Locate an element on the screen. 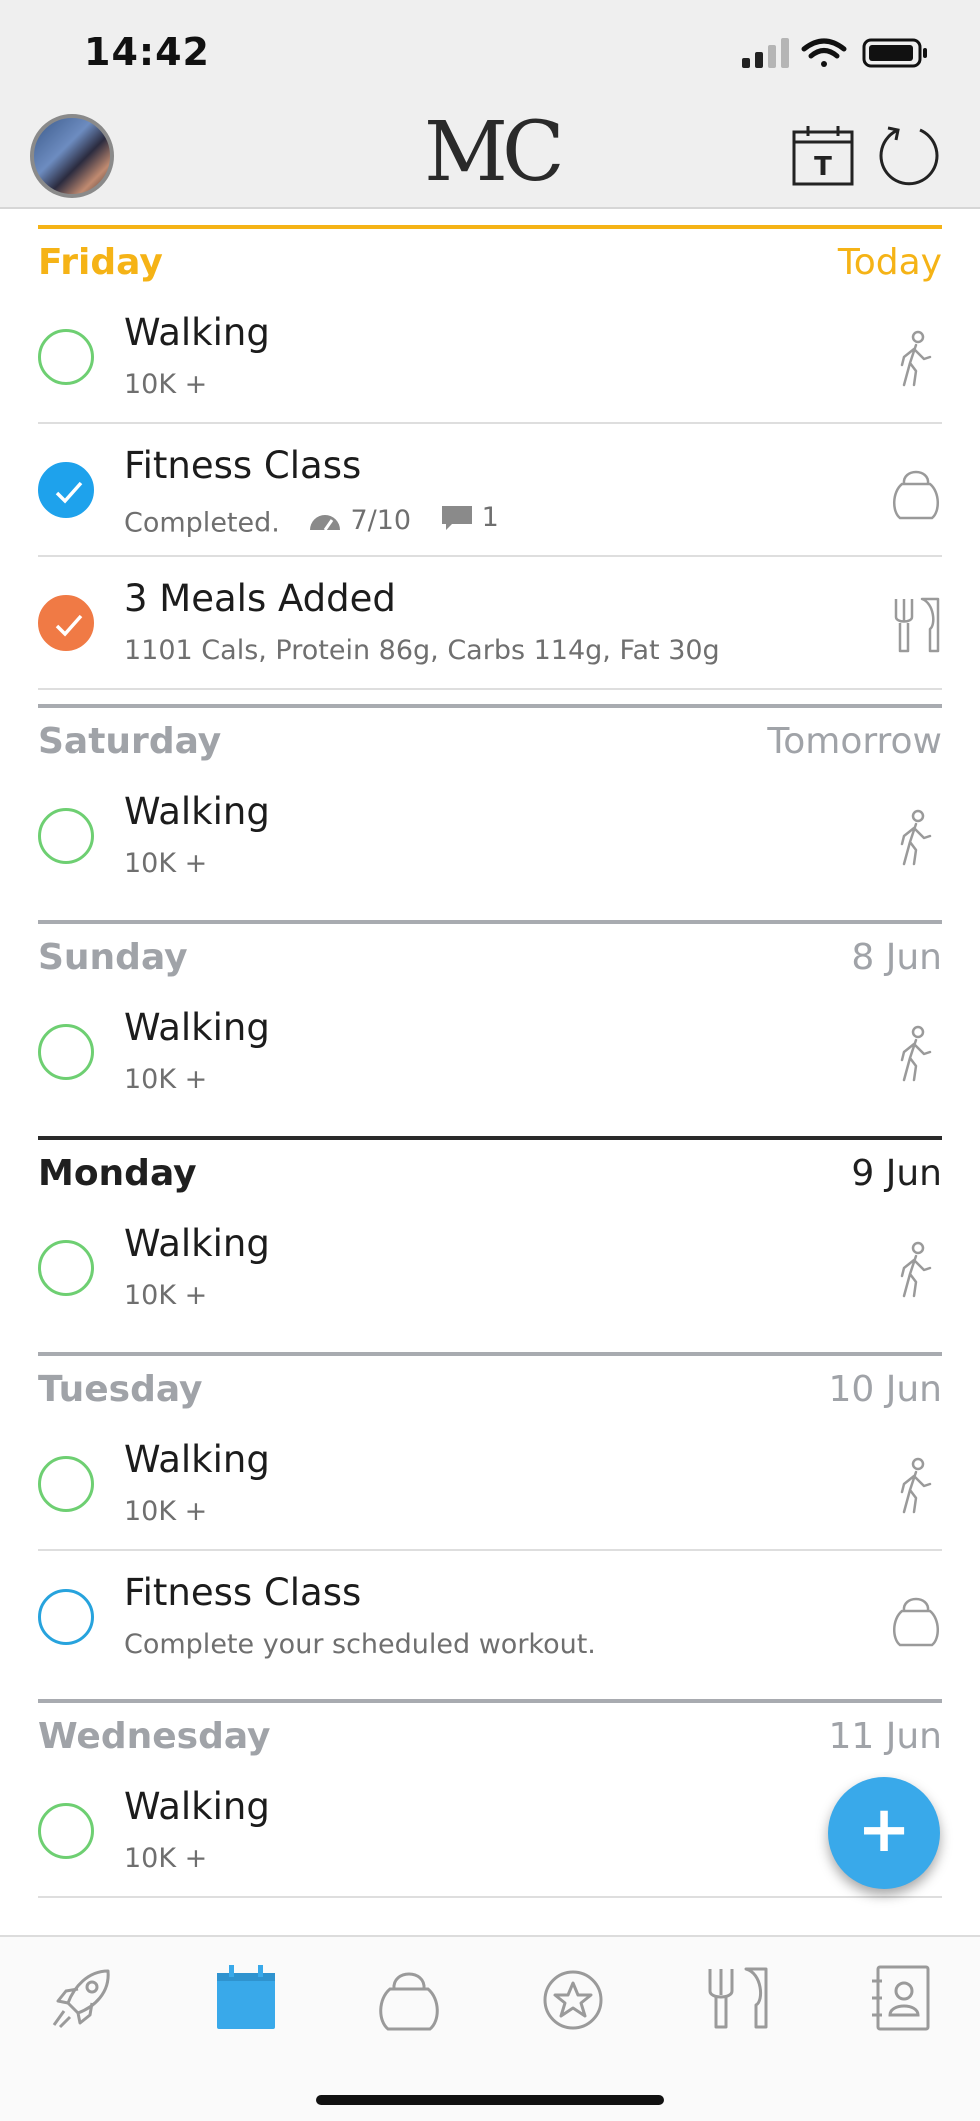  day-name: Saturday is located at coordinates (130, 741).